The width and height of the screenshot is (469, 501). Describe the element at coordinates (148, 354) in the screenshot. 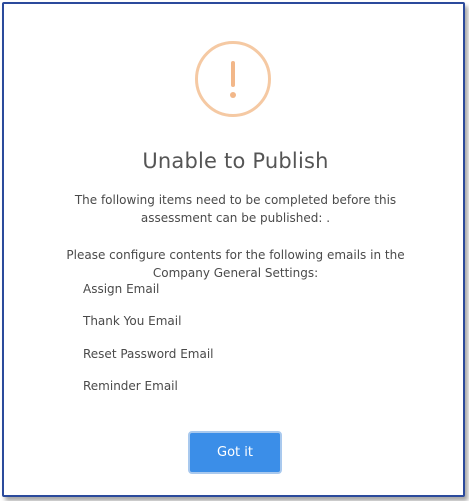

I see `email-list-item: Reset Password Email` at that location.